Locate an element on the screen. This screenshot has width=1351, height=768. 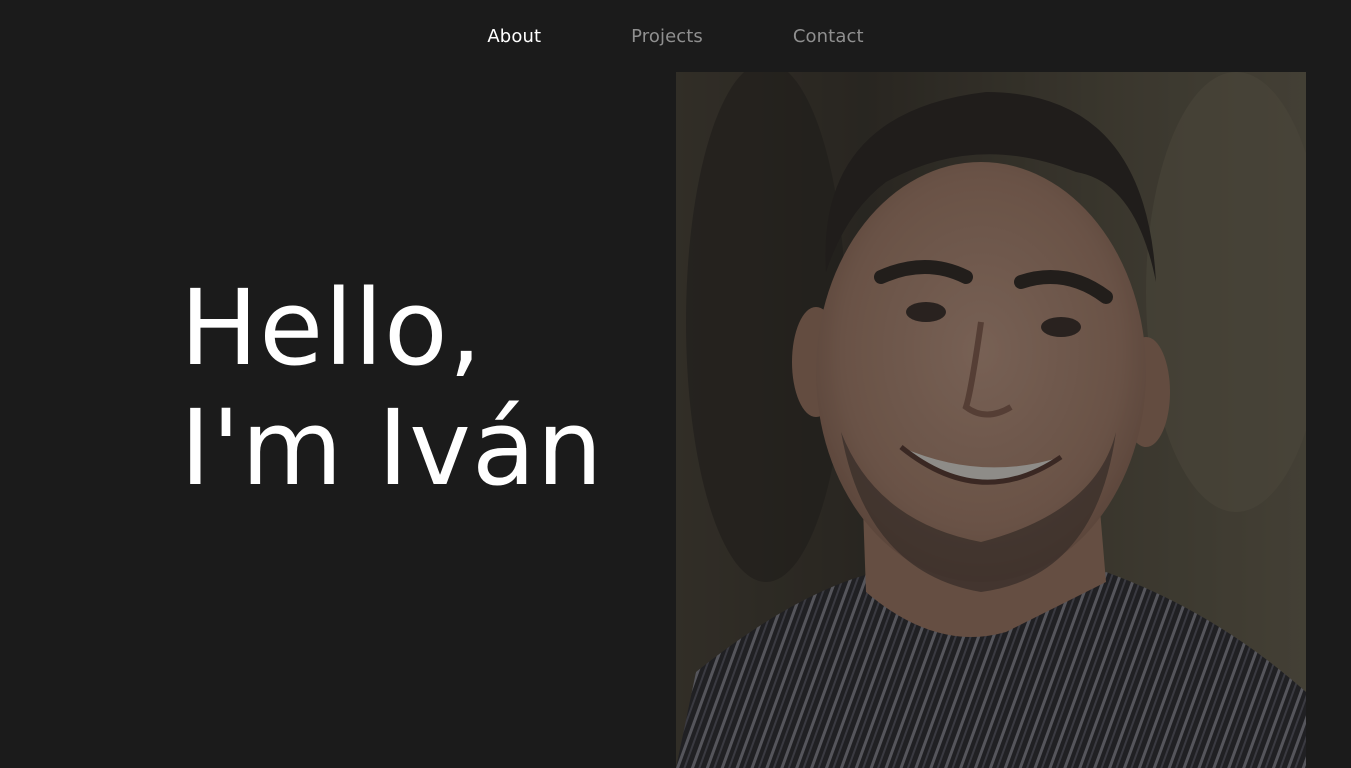
nav-link-about: About is located at coordinates (514, 36).